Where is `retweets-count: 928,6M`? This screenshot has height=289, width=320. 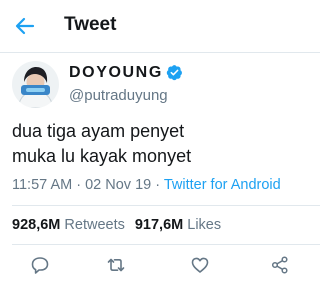 retweets-count: 928,6M is located at coordinates (36, 225).